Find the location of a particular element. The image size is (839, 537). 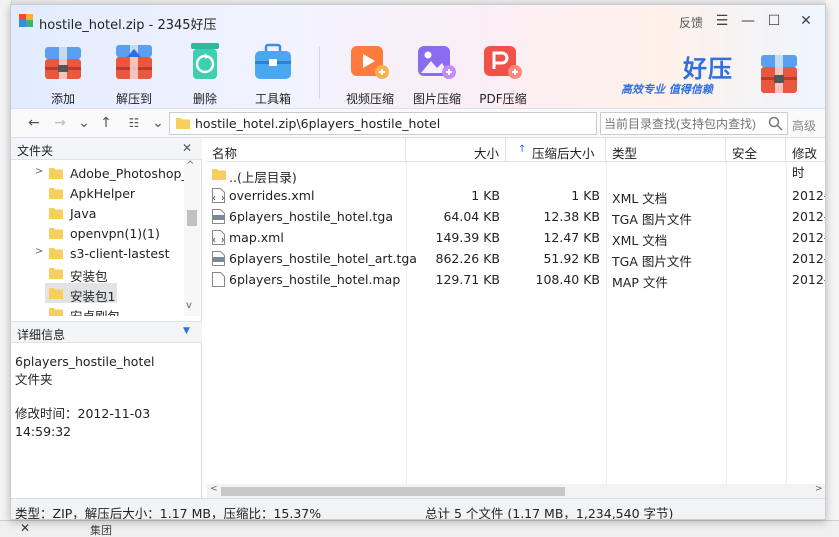

row-type: XML 文档 is located at coordinates (640, 198).